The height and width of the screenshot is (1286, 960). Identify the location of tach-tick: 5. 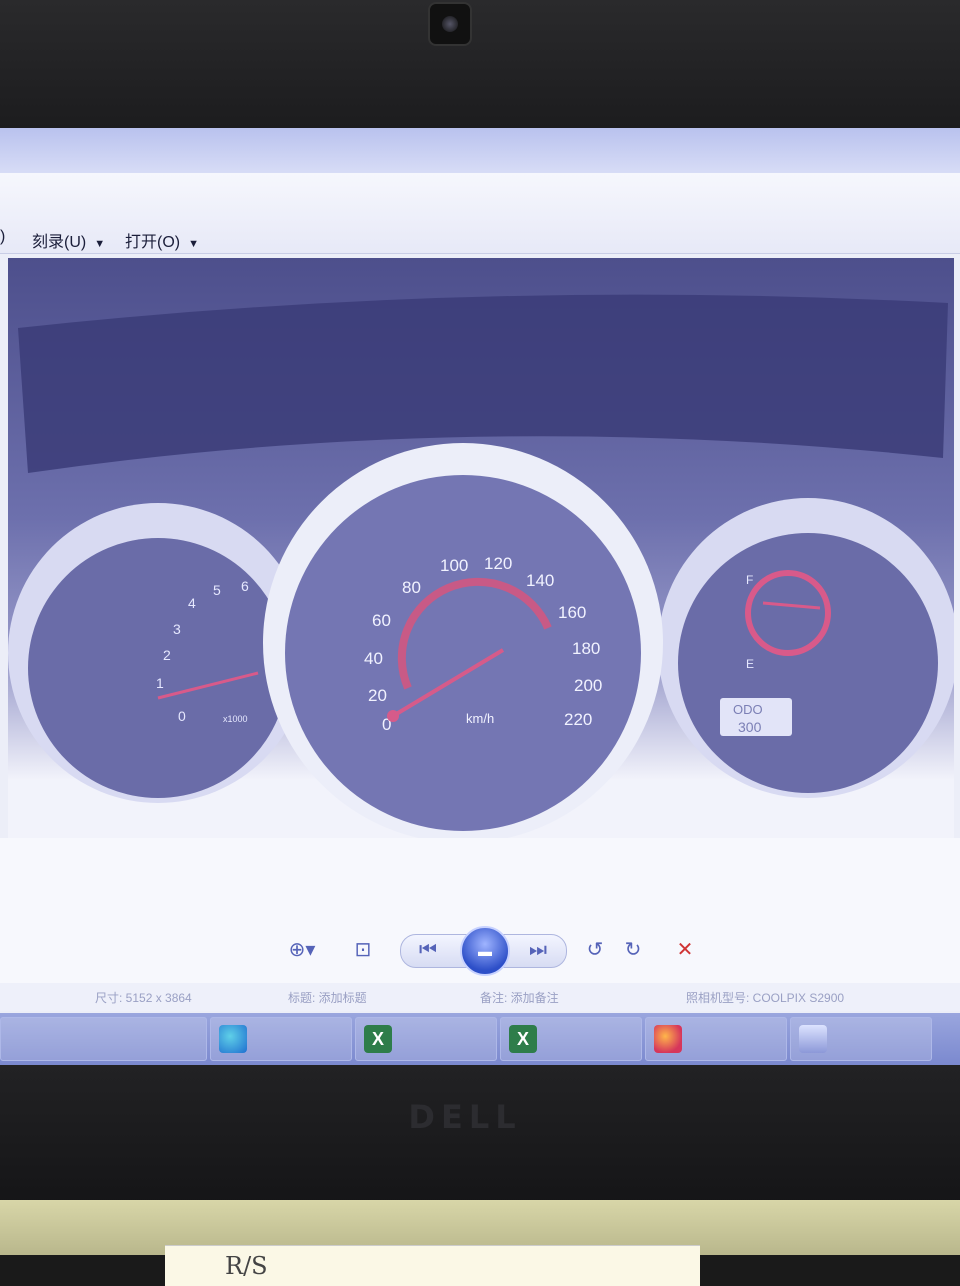
(217, 590).